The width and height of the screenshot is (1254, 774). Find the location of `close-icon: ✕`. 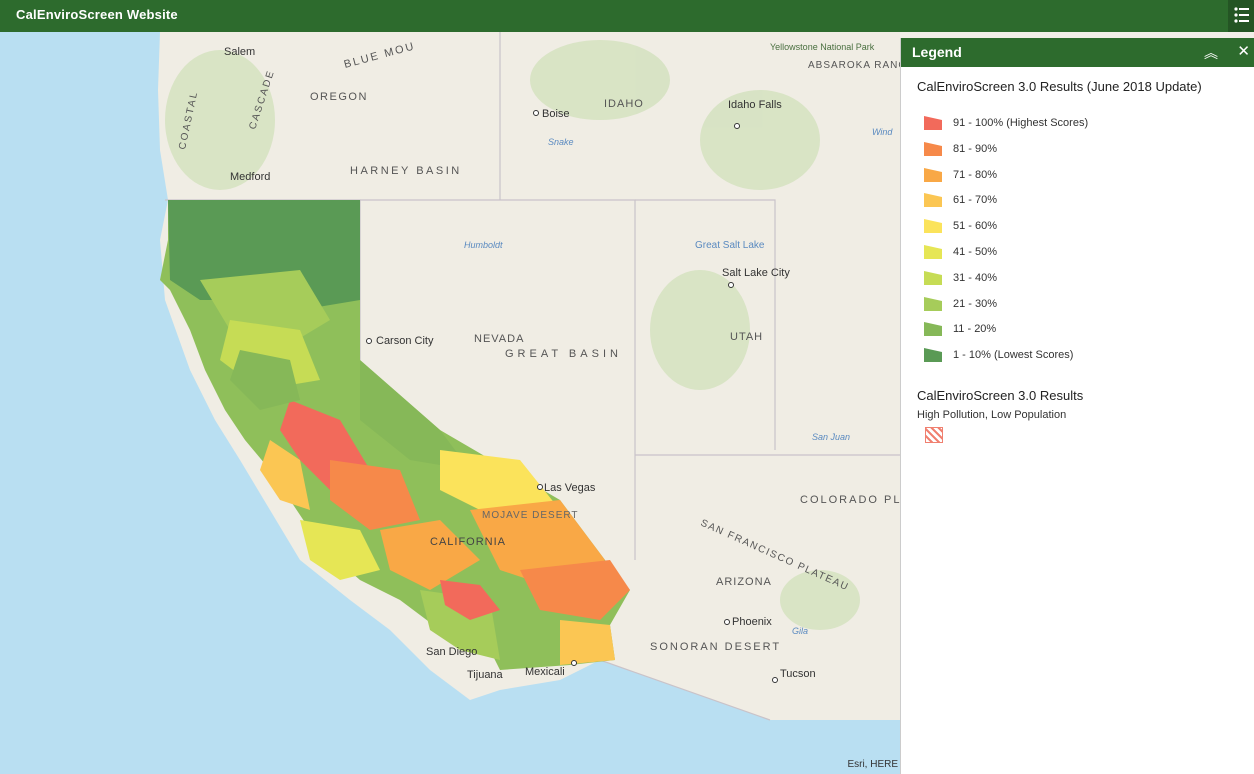

close-icon: ✕ is located at coordinates (1243, 51).